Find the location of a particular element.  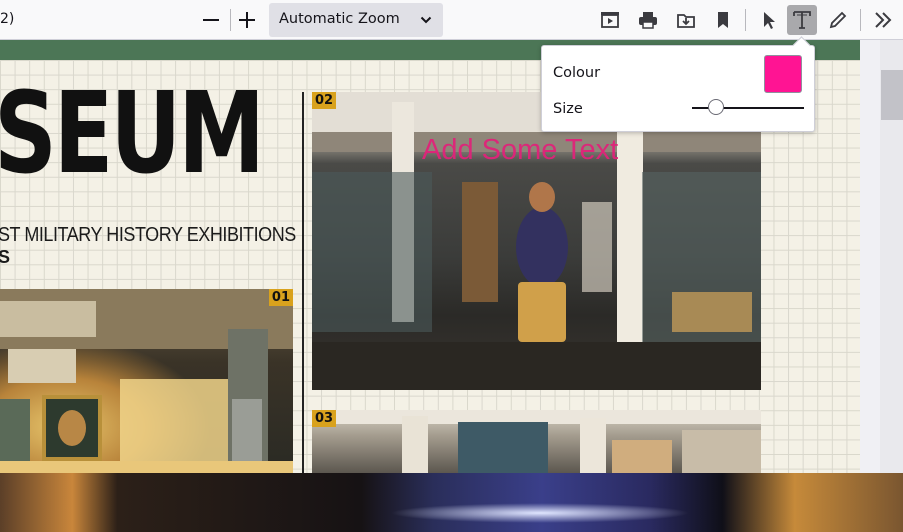

save-download-icon is located at coordinates (686, 21).